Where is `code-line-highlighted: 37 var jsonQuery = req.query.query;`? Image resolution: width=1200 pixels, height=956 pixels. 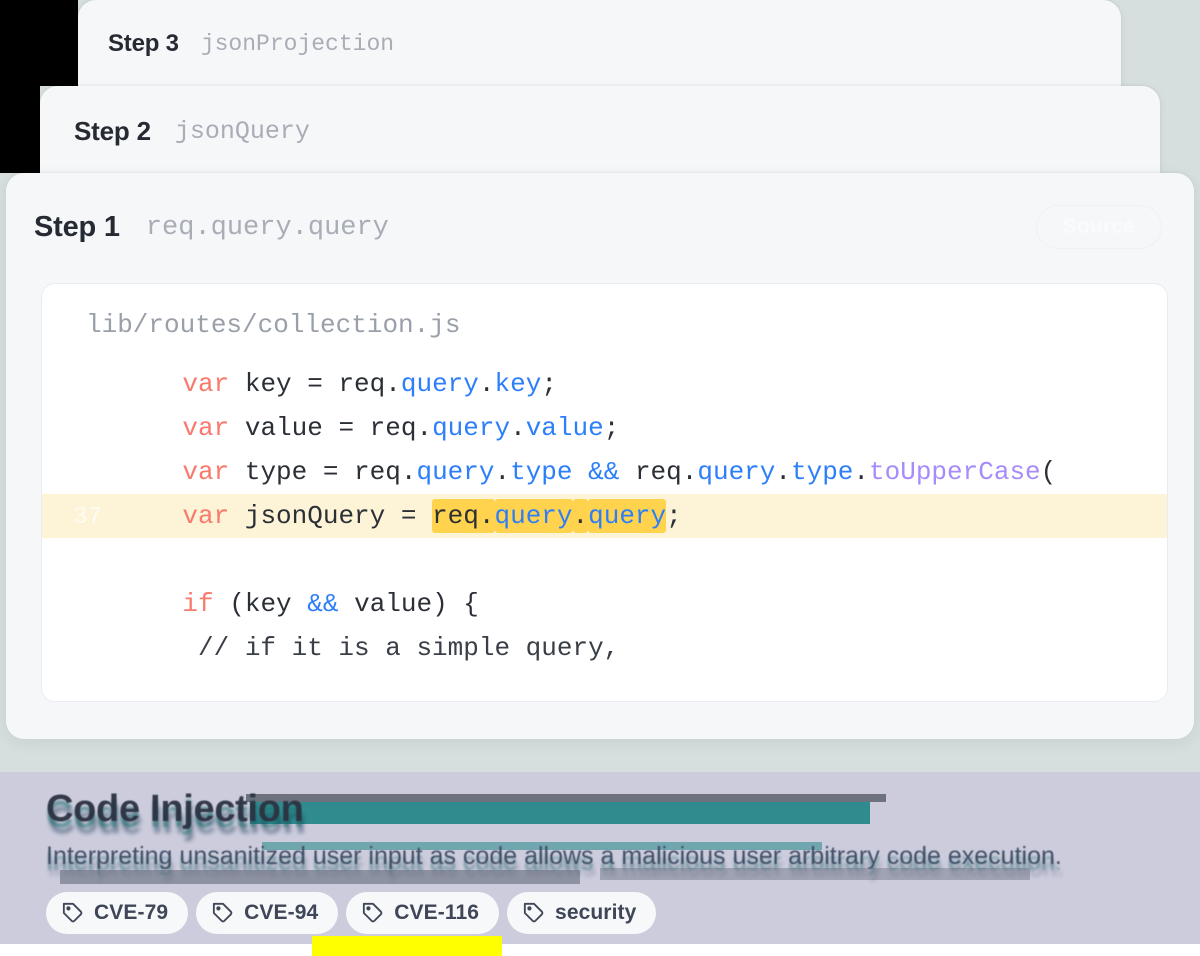 code-line-highlighted: 37 var jsonQuery = req.query.query; is located at coordinates (604, 516).